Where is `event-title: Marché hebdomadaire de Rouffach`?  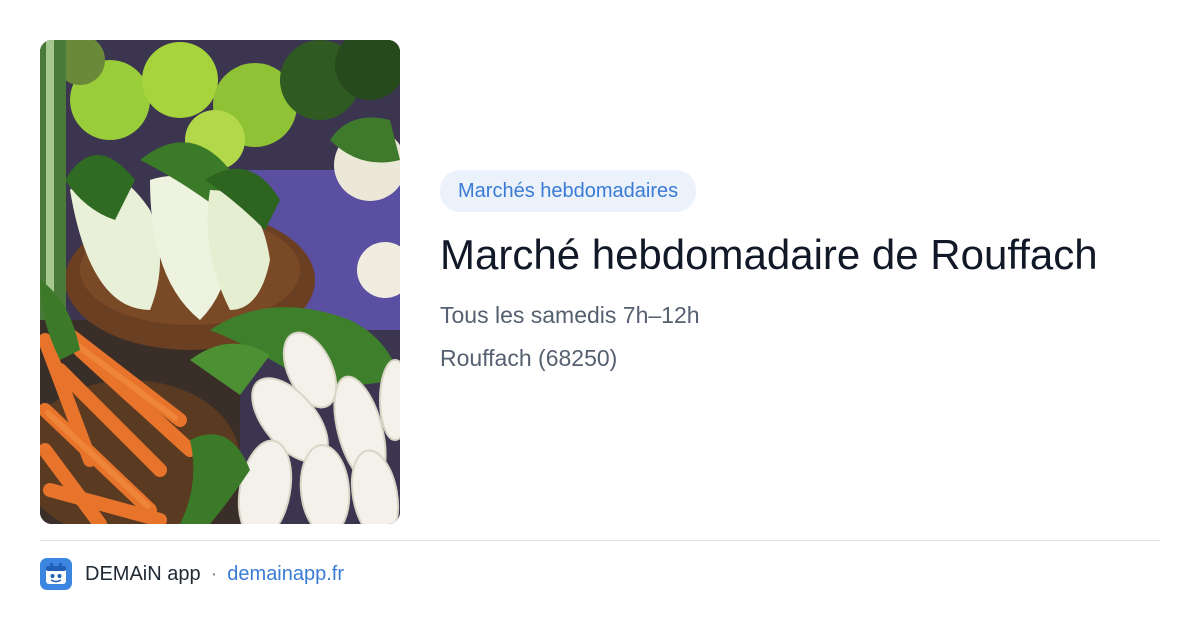
event-title: Marché hebdomadaire de Rouffach is located at coordinates (769, 254).